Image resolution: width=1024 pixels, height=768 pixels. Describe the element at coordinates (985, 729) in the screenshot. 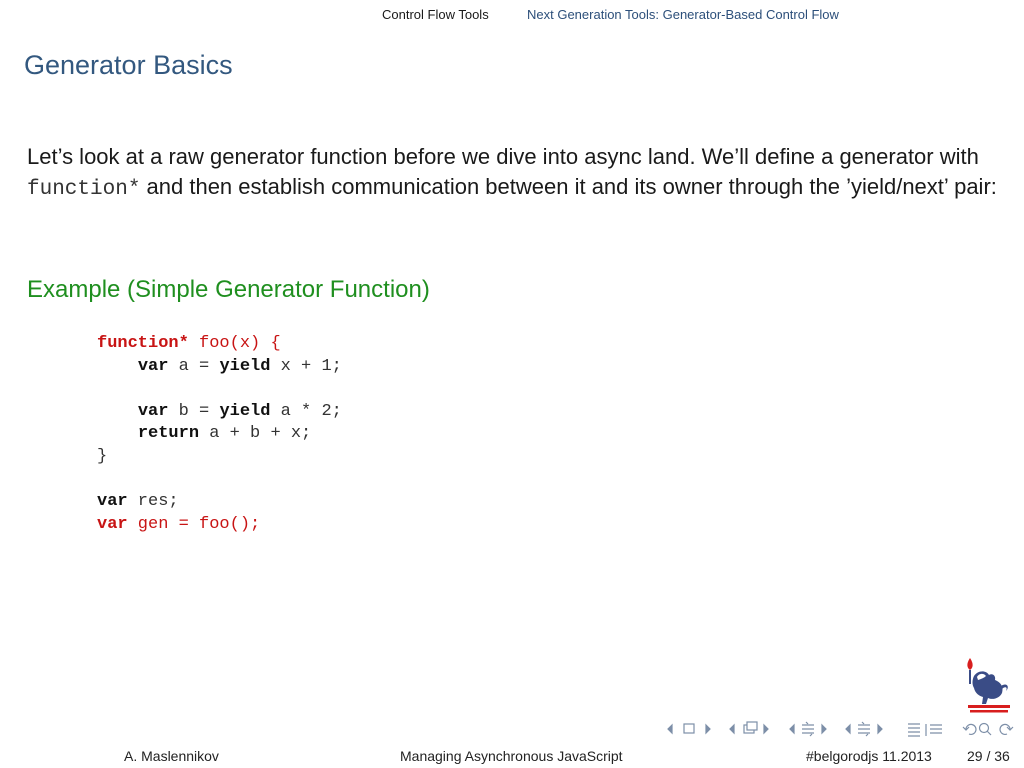

I see `nav-search-icon` at that location.